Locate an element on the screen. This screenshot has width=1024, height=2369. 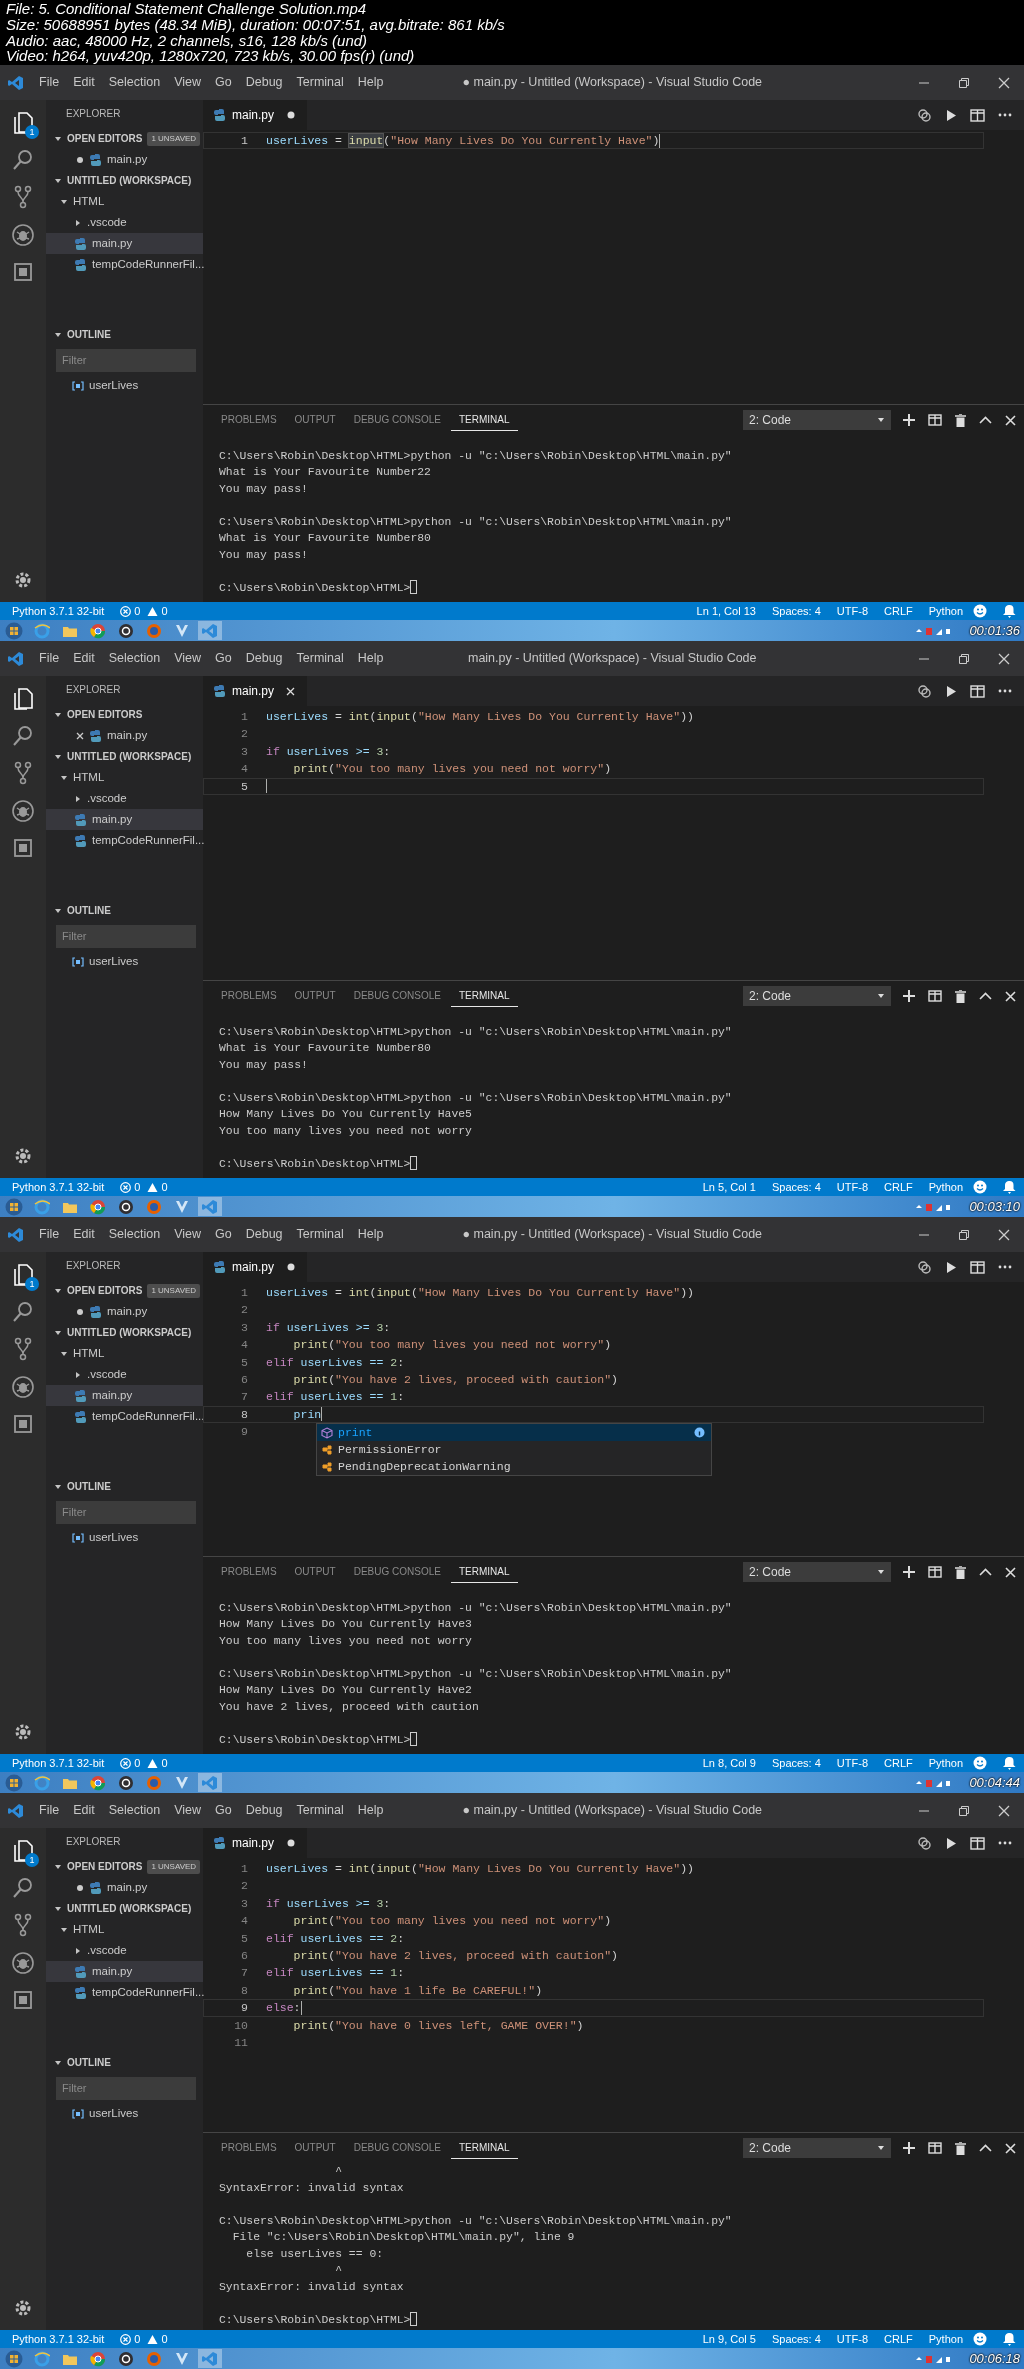
panel-tab: OUTPUT is located at coordinates (315, 2148).